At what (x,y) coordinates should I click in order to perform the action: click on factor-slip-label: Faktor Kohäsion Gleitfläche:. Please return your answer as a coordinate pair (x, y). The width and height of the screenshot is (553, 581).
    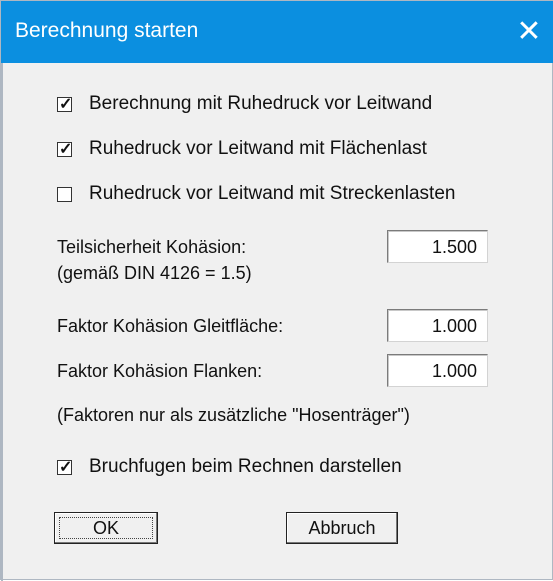
    Looking at the image, I should click on (170, 326).